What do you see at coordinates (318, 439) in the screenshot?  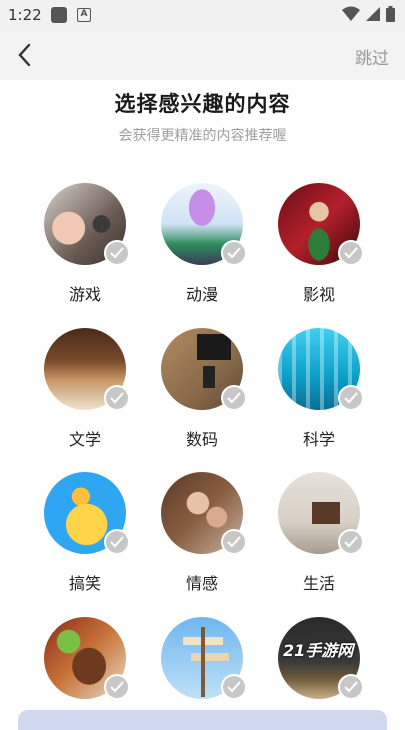 I see `category-label: 科学` at bounding box center [318, 439].